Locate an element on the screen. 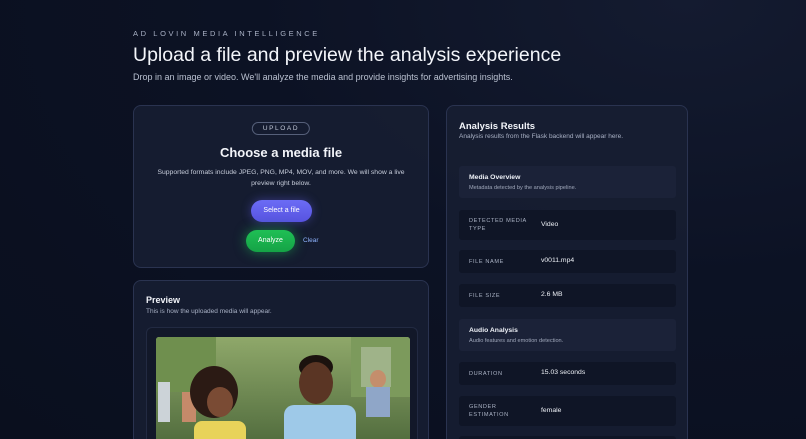 Image resolution: width=806 pixels, height=439 pixels. app-eyebrow: AD LOVIN MEDIA INTELLIGENCE is located at coordinates (226, 33).